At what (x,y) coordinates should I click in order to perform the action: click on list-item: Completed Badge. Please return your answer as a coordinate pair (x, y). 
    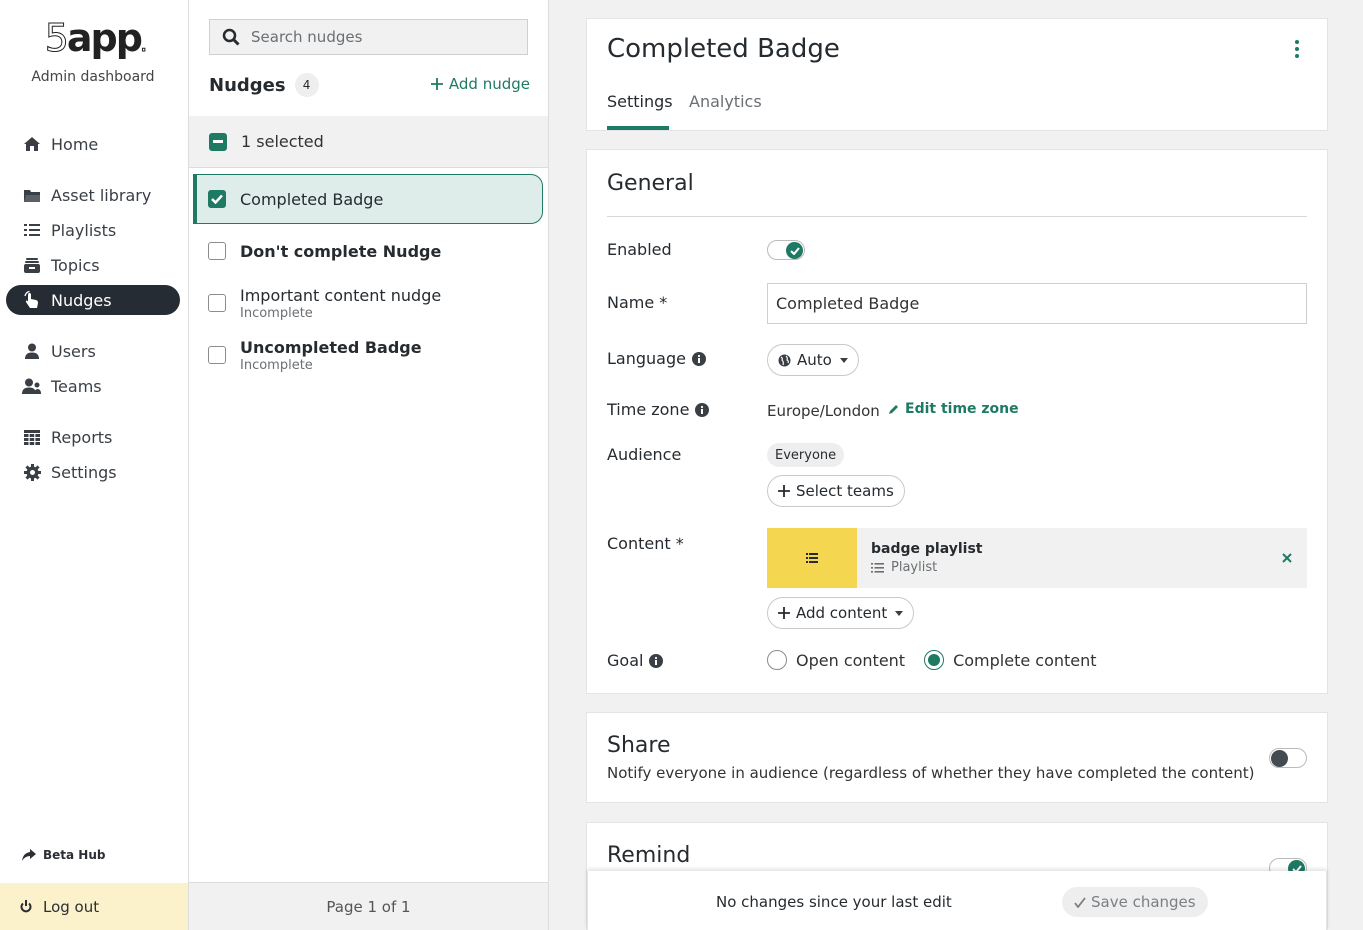
    Looking at the image, I should click on (368, 199).